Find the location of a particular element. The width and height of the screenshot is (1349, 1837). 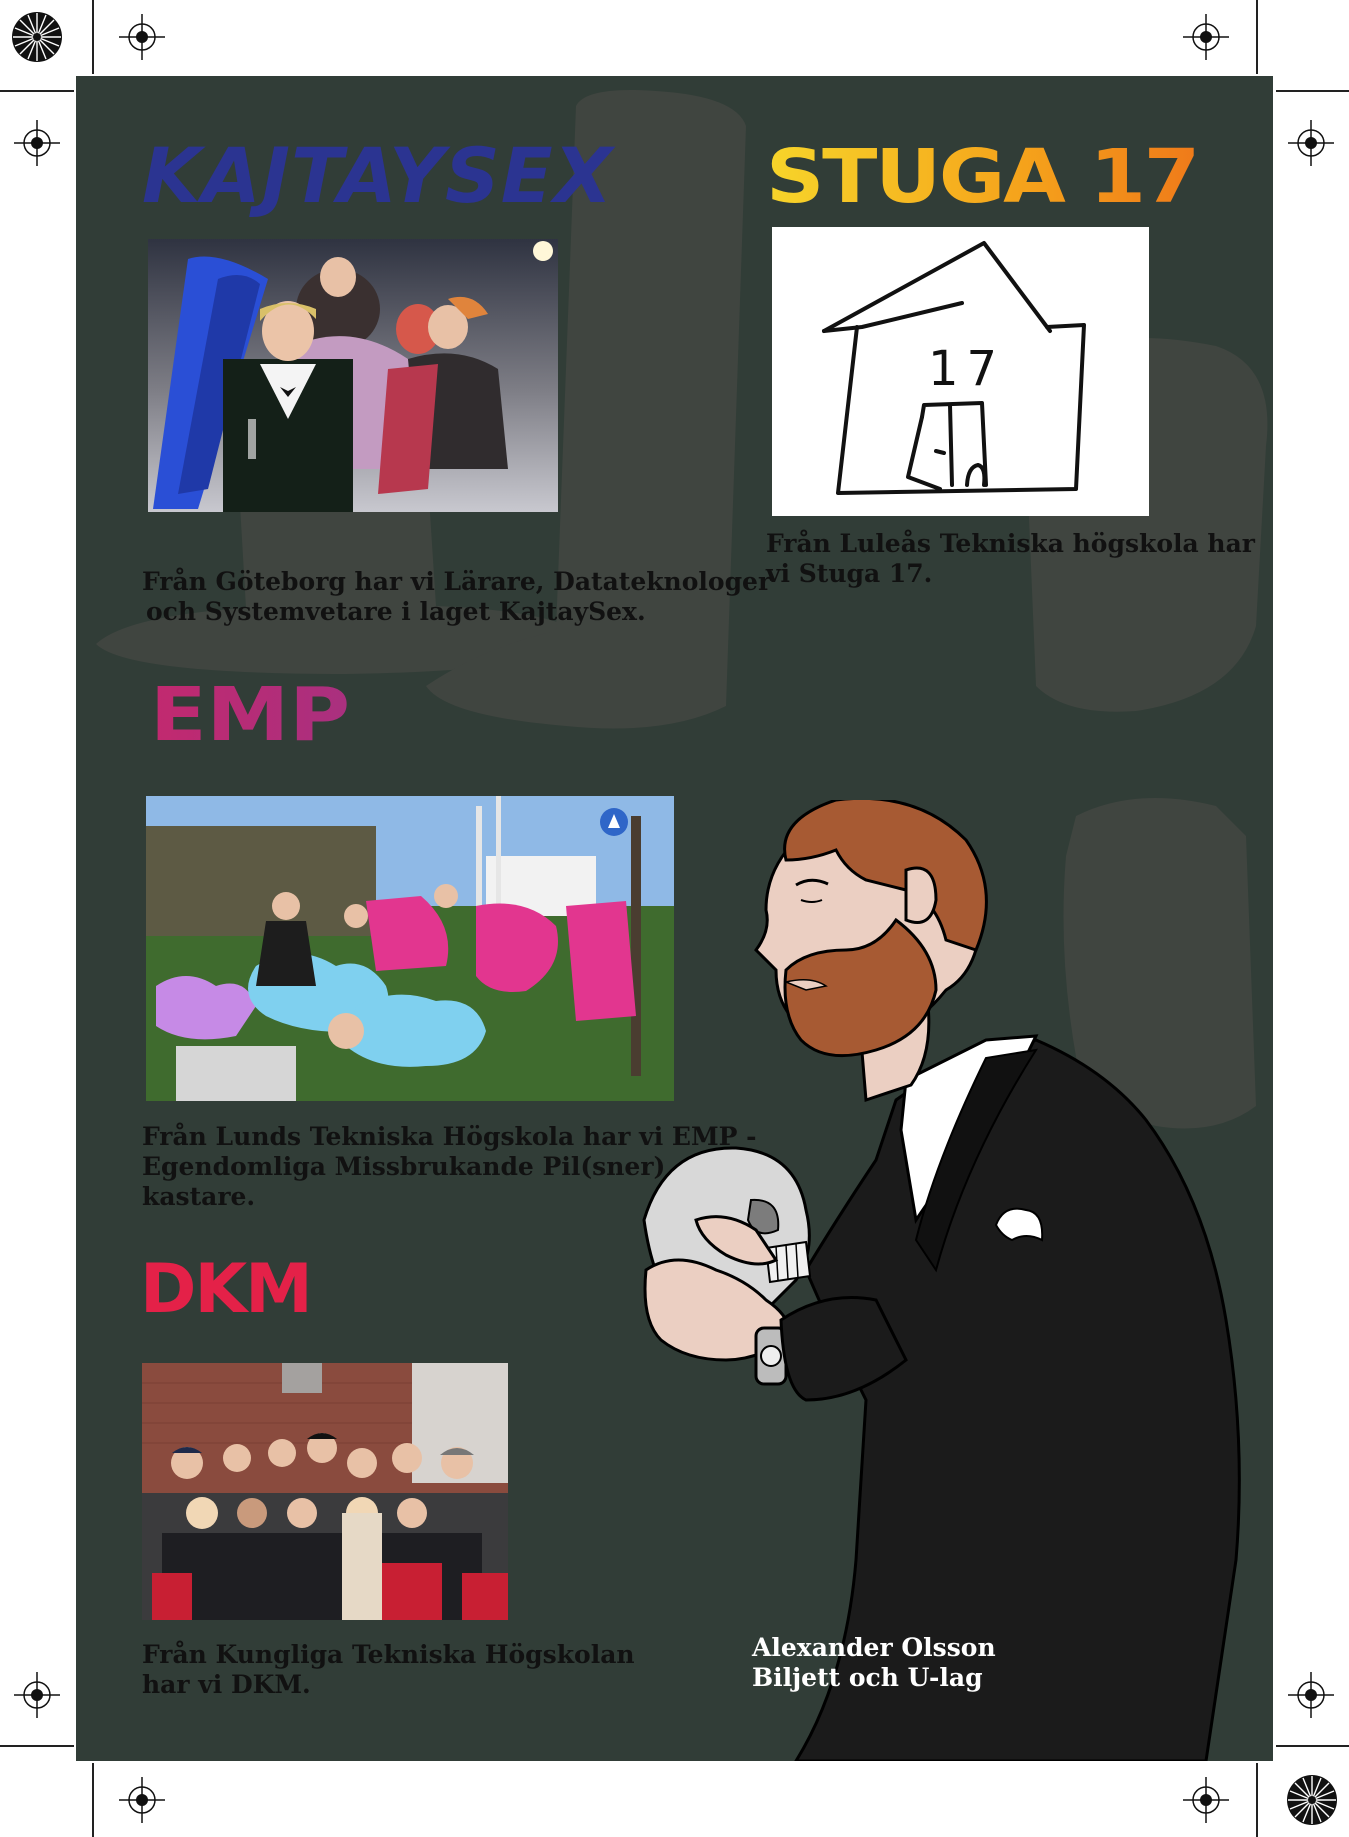

stuga17-house-drawing: 17 is located at coordinates (960, 371).